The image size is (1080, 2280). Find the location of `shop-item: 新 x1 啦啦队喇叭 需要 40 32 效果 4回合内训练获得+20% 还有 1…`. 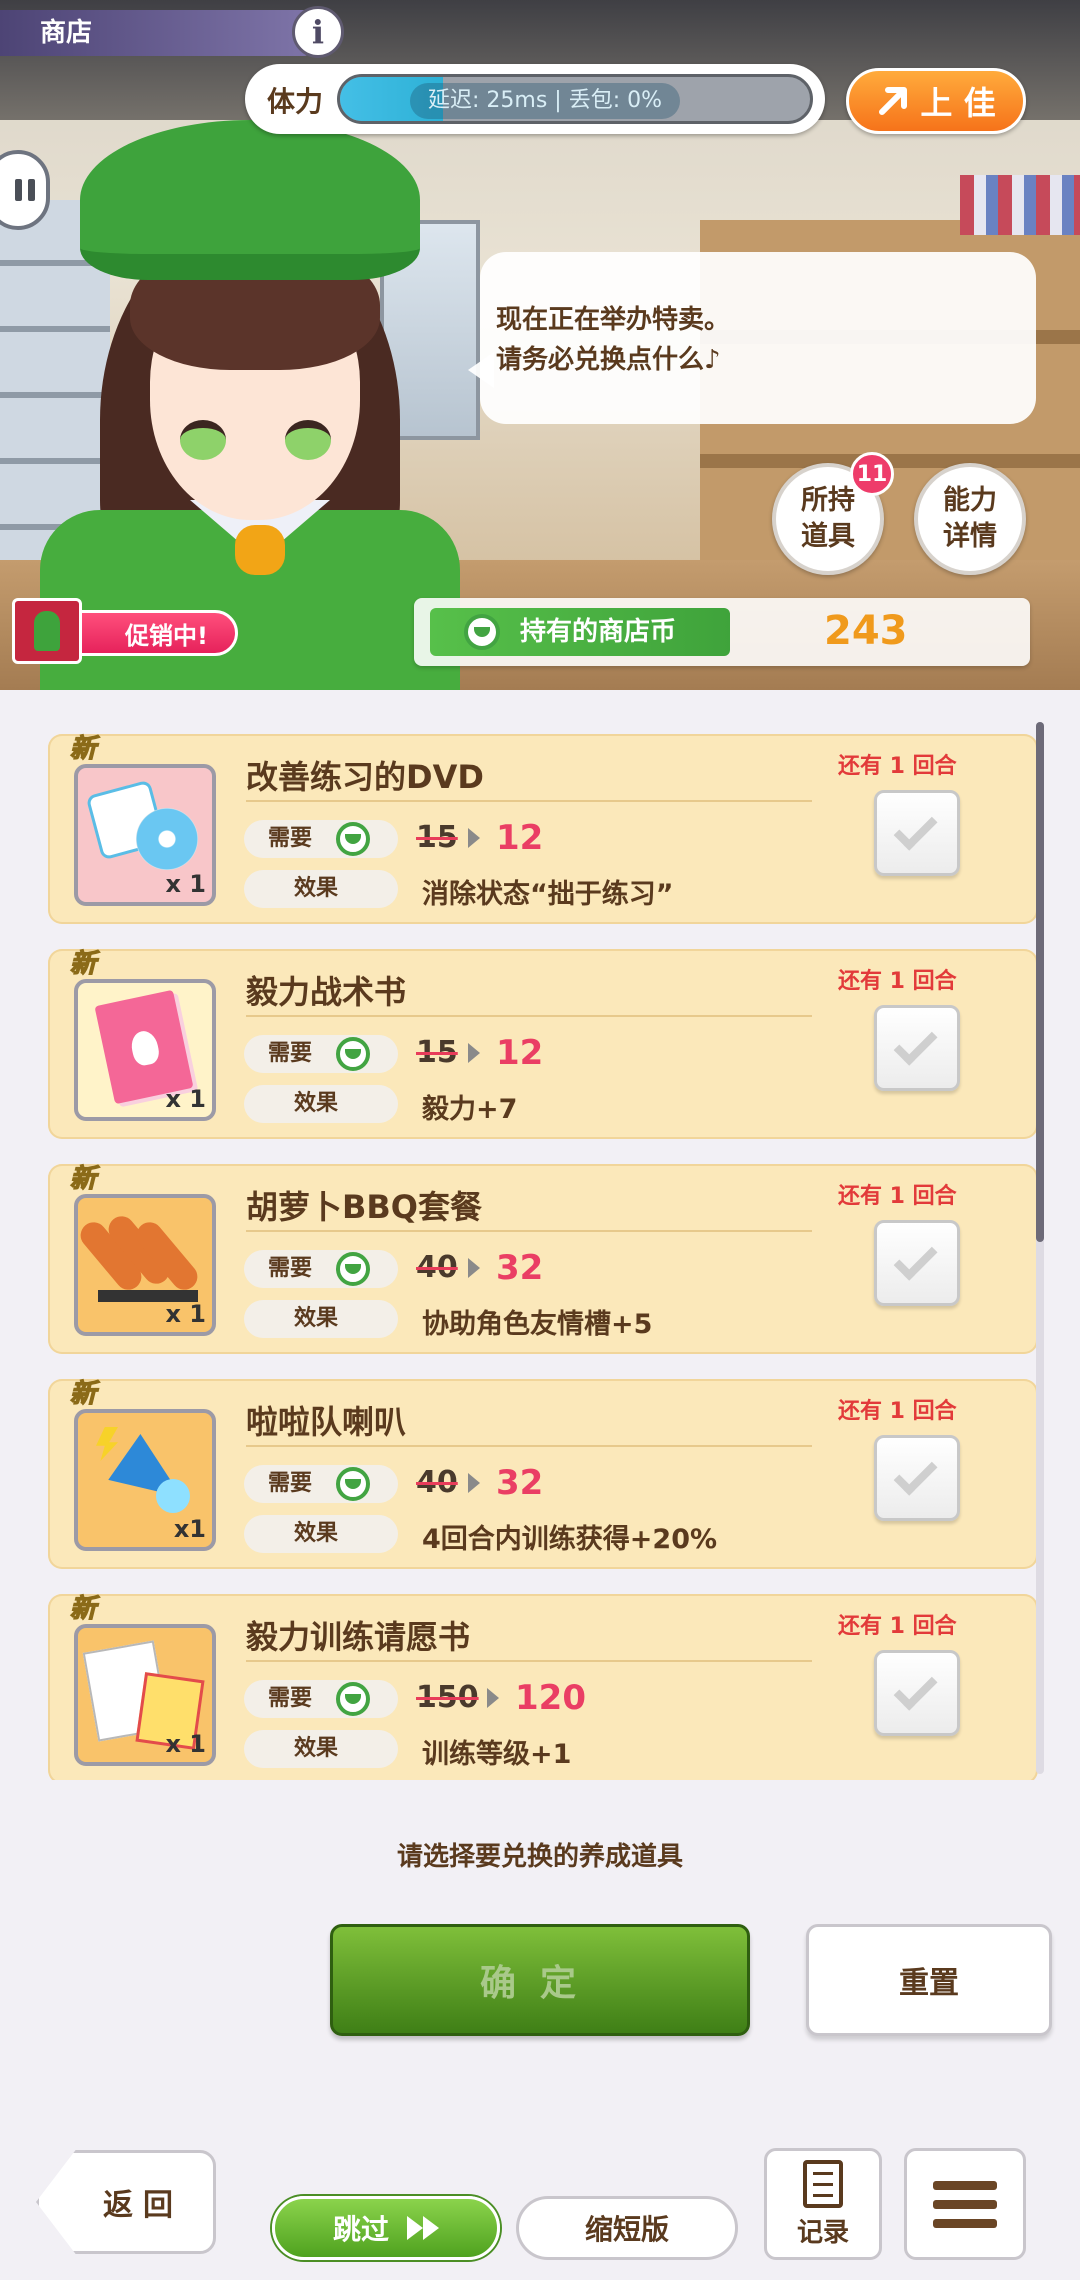

shop-item: 新 x1 啦啦队喇叭 需要 40 32 效果 4回合内训练获得+20% 还有 1… is located at coordinates (543, 1473).